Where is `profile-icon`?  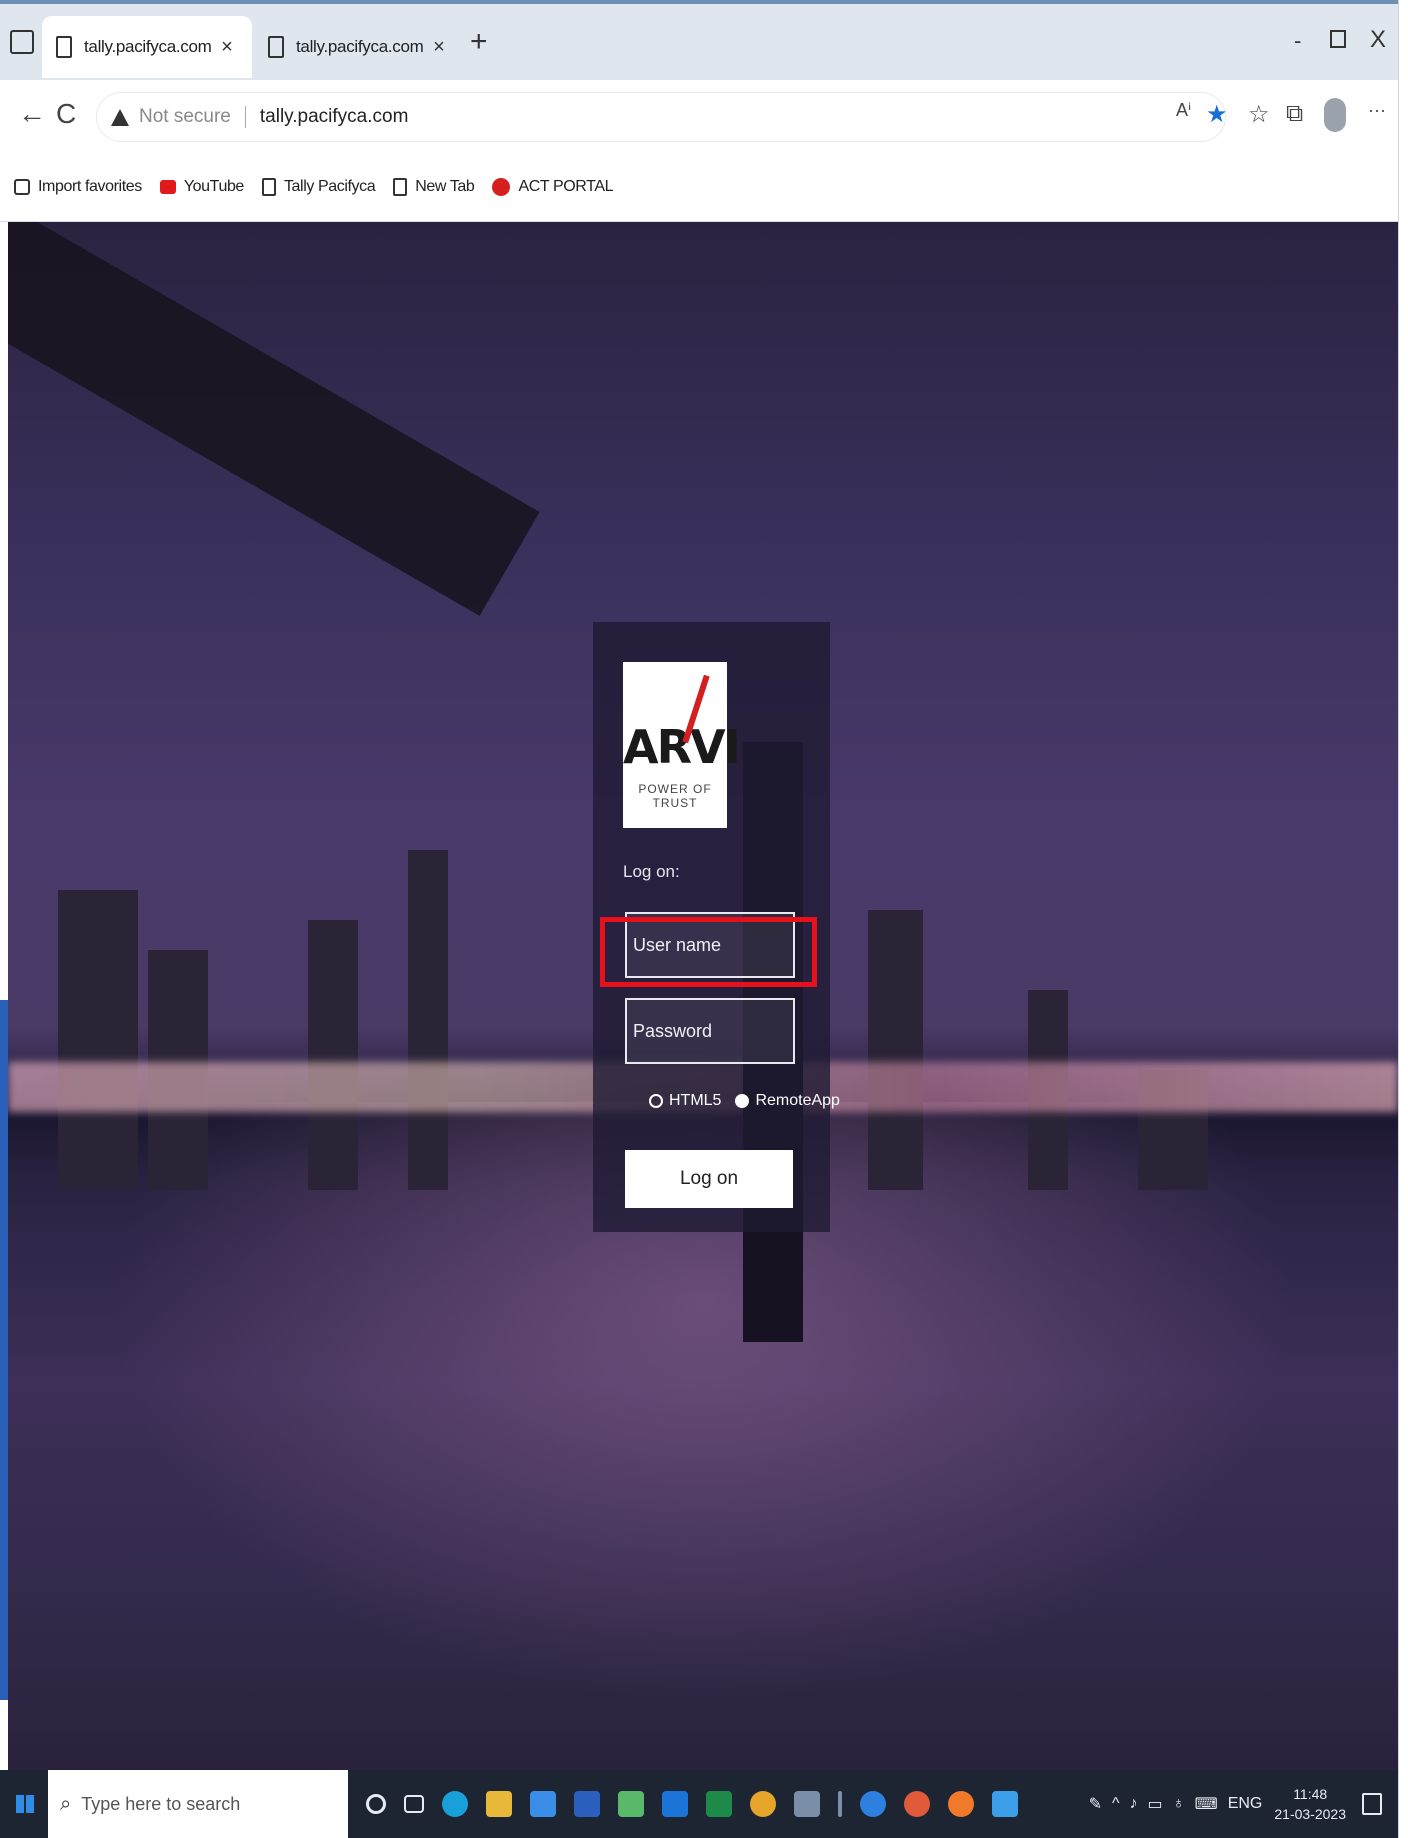
profile-icon is located at coordinates (1335, 115).